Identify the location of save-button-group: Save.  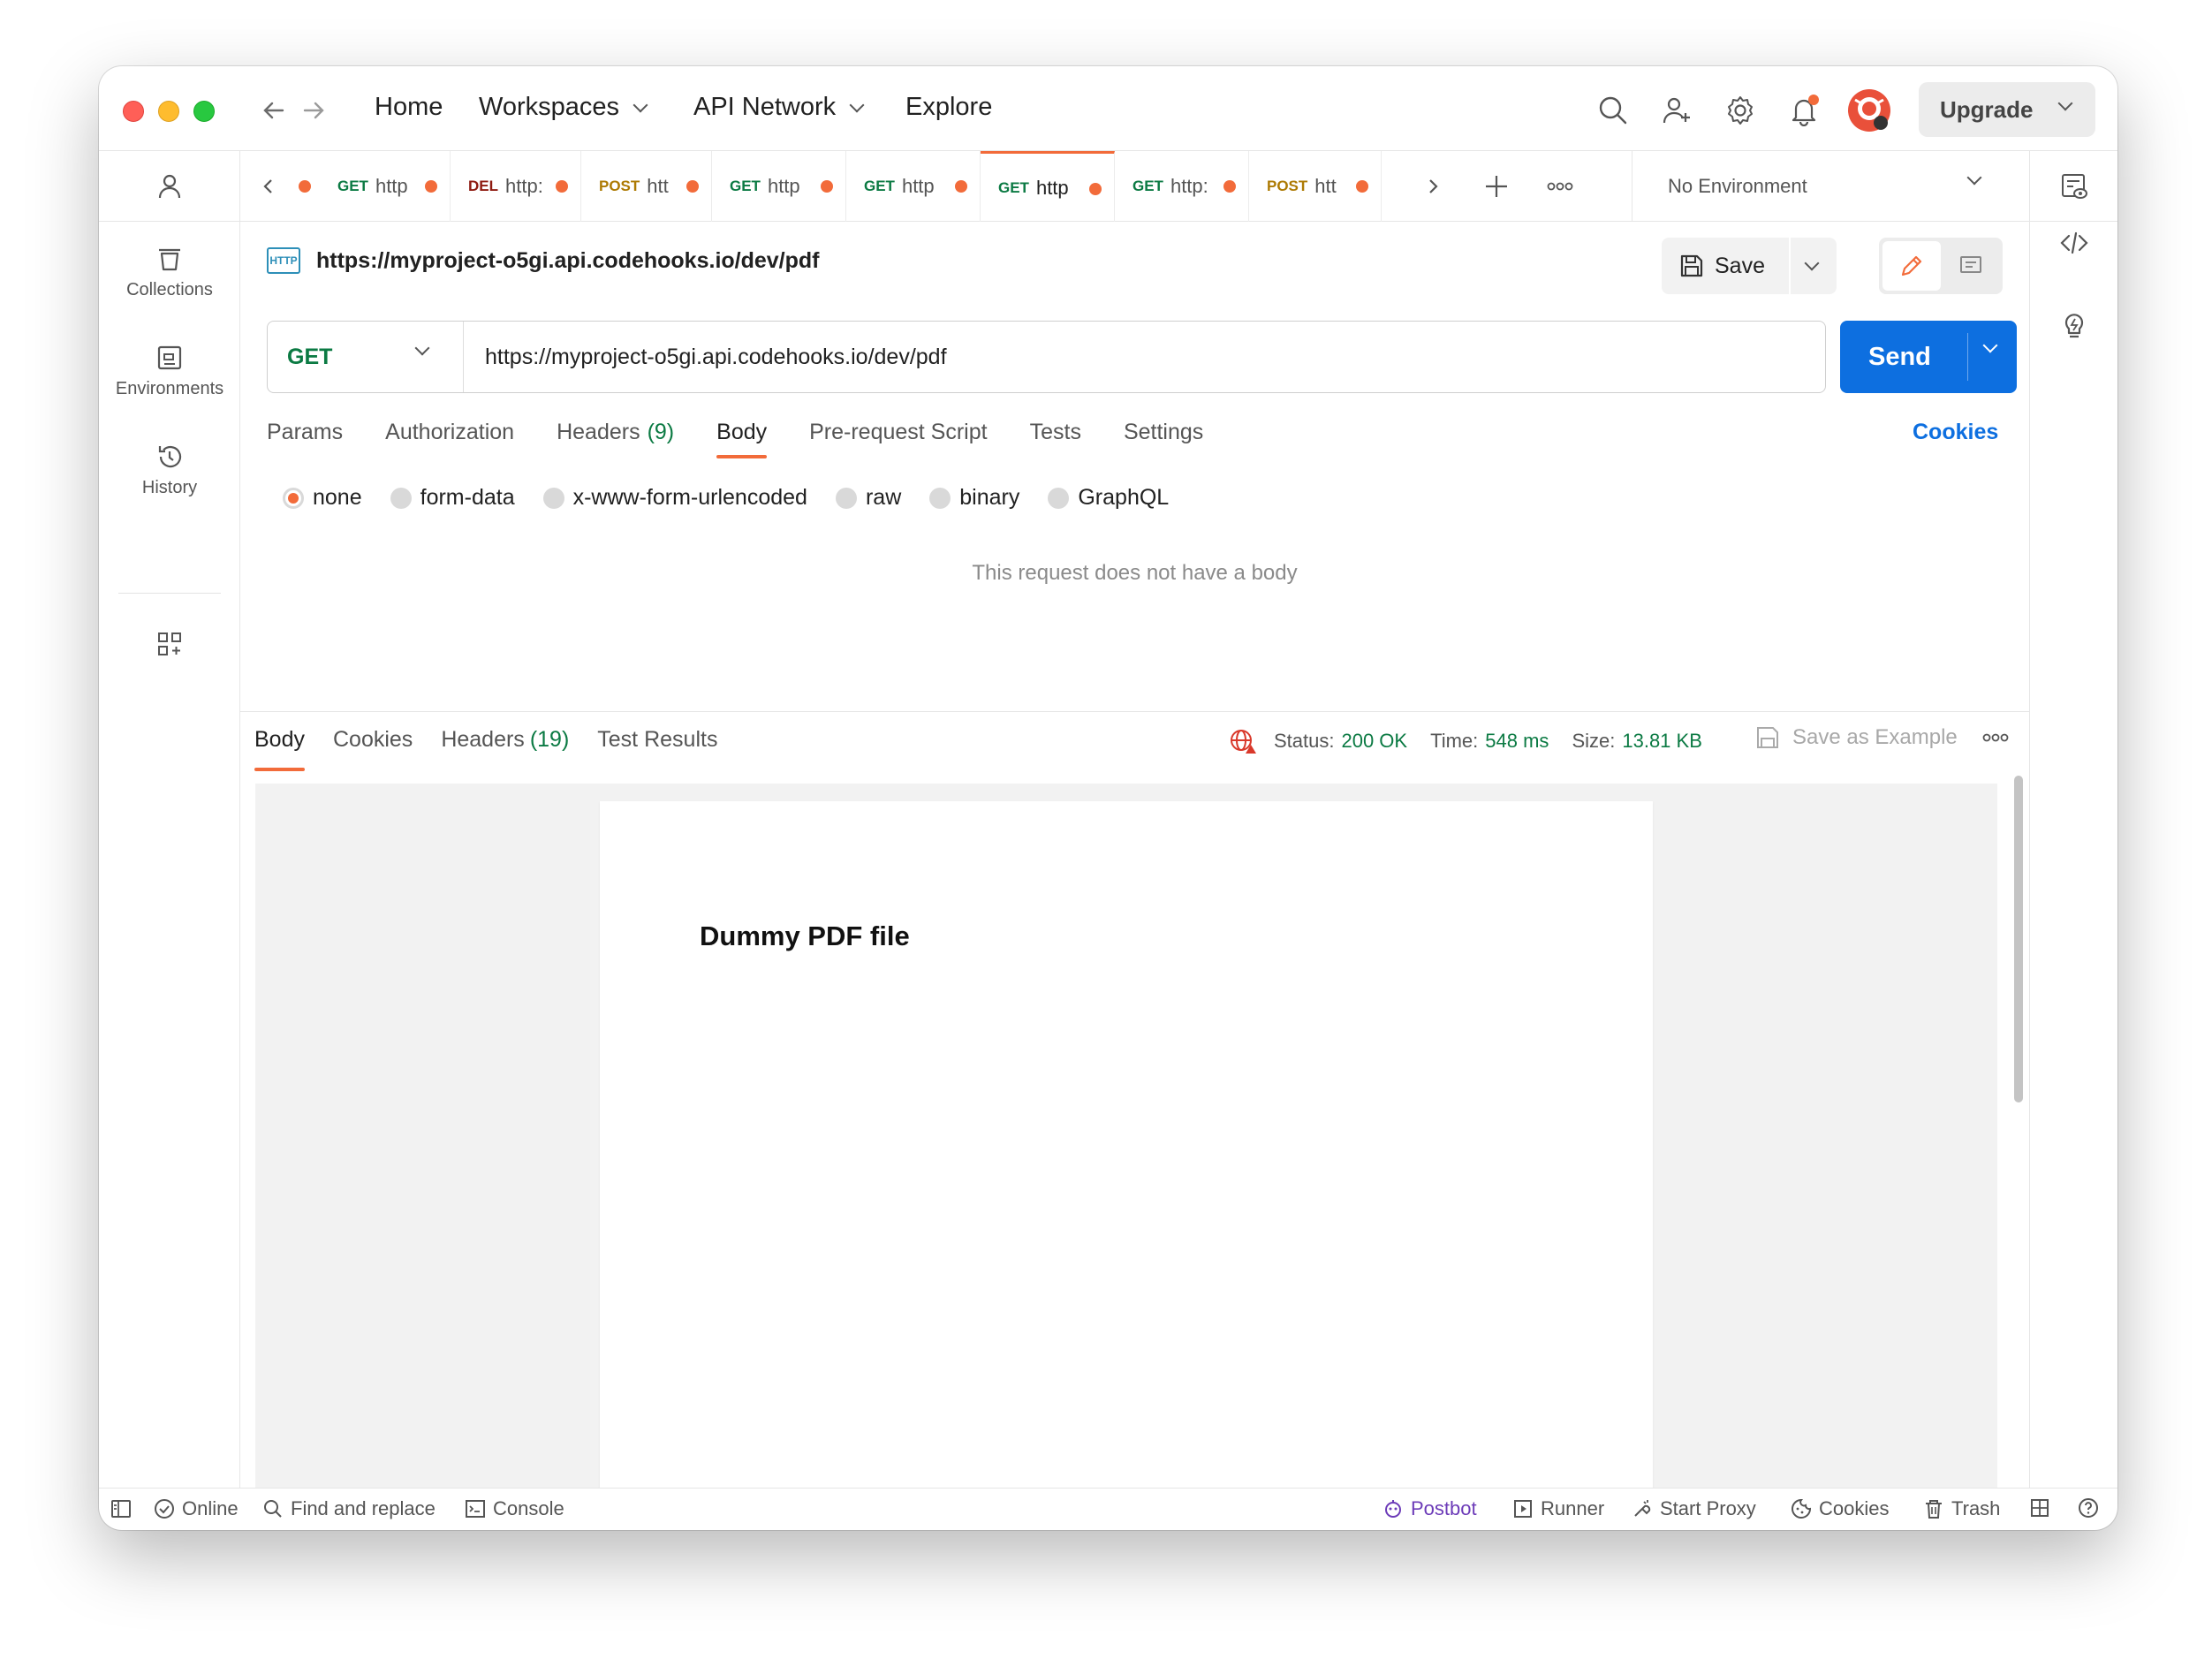
(1749, 266).